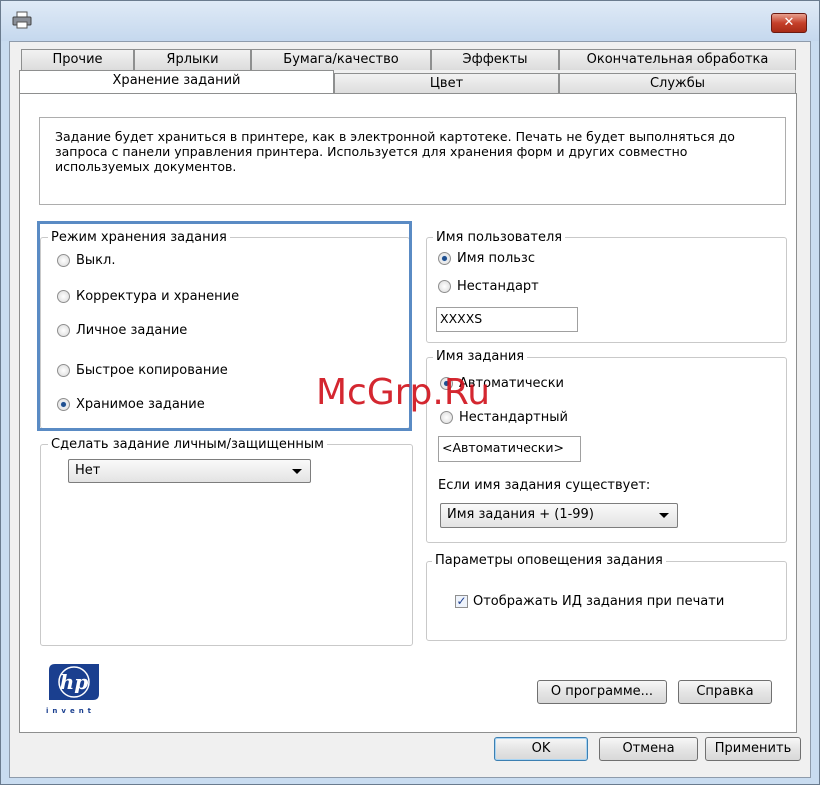 Image resolution: width=820 pixels, height=785 pixels. I want to click on radio-personal-job-indicator, so click(63, 330).